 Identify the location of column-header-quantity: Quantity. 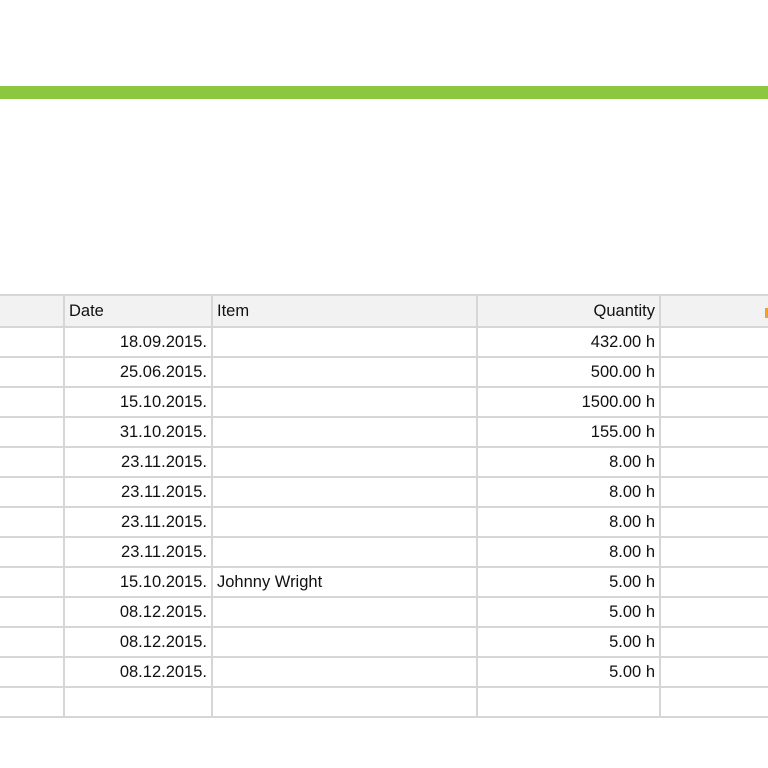
(569, 311).